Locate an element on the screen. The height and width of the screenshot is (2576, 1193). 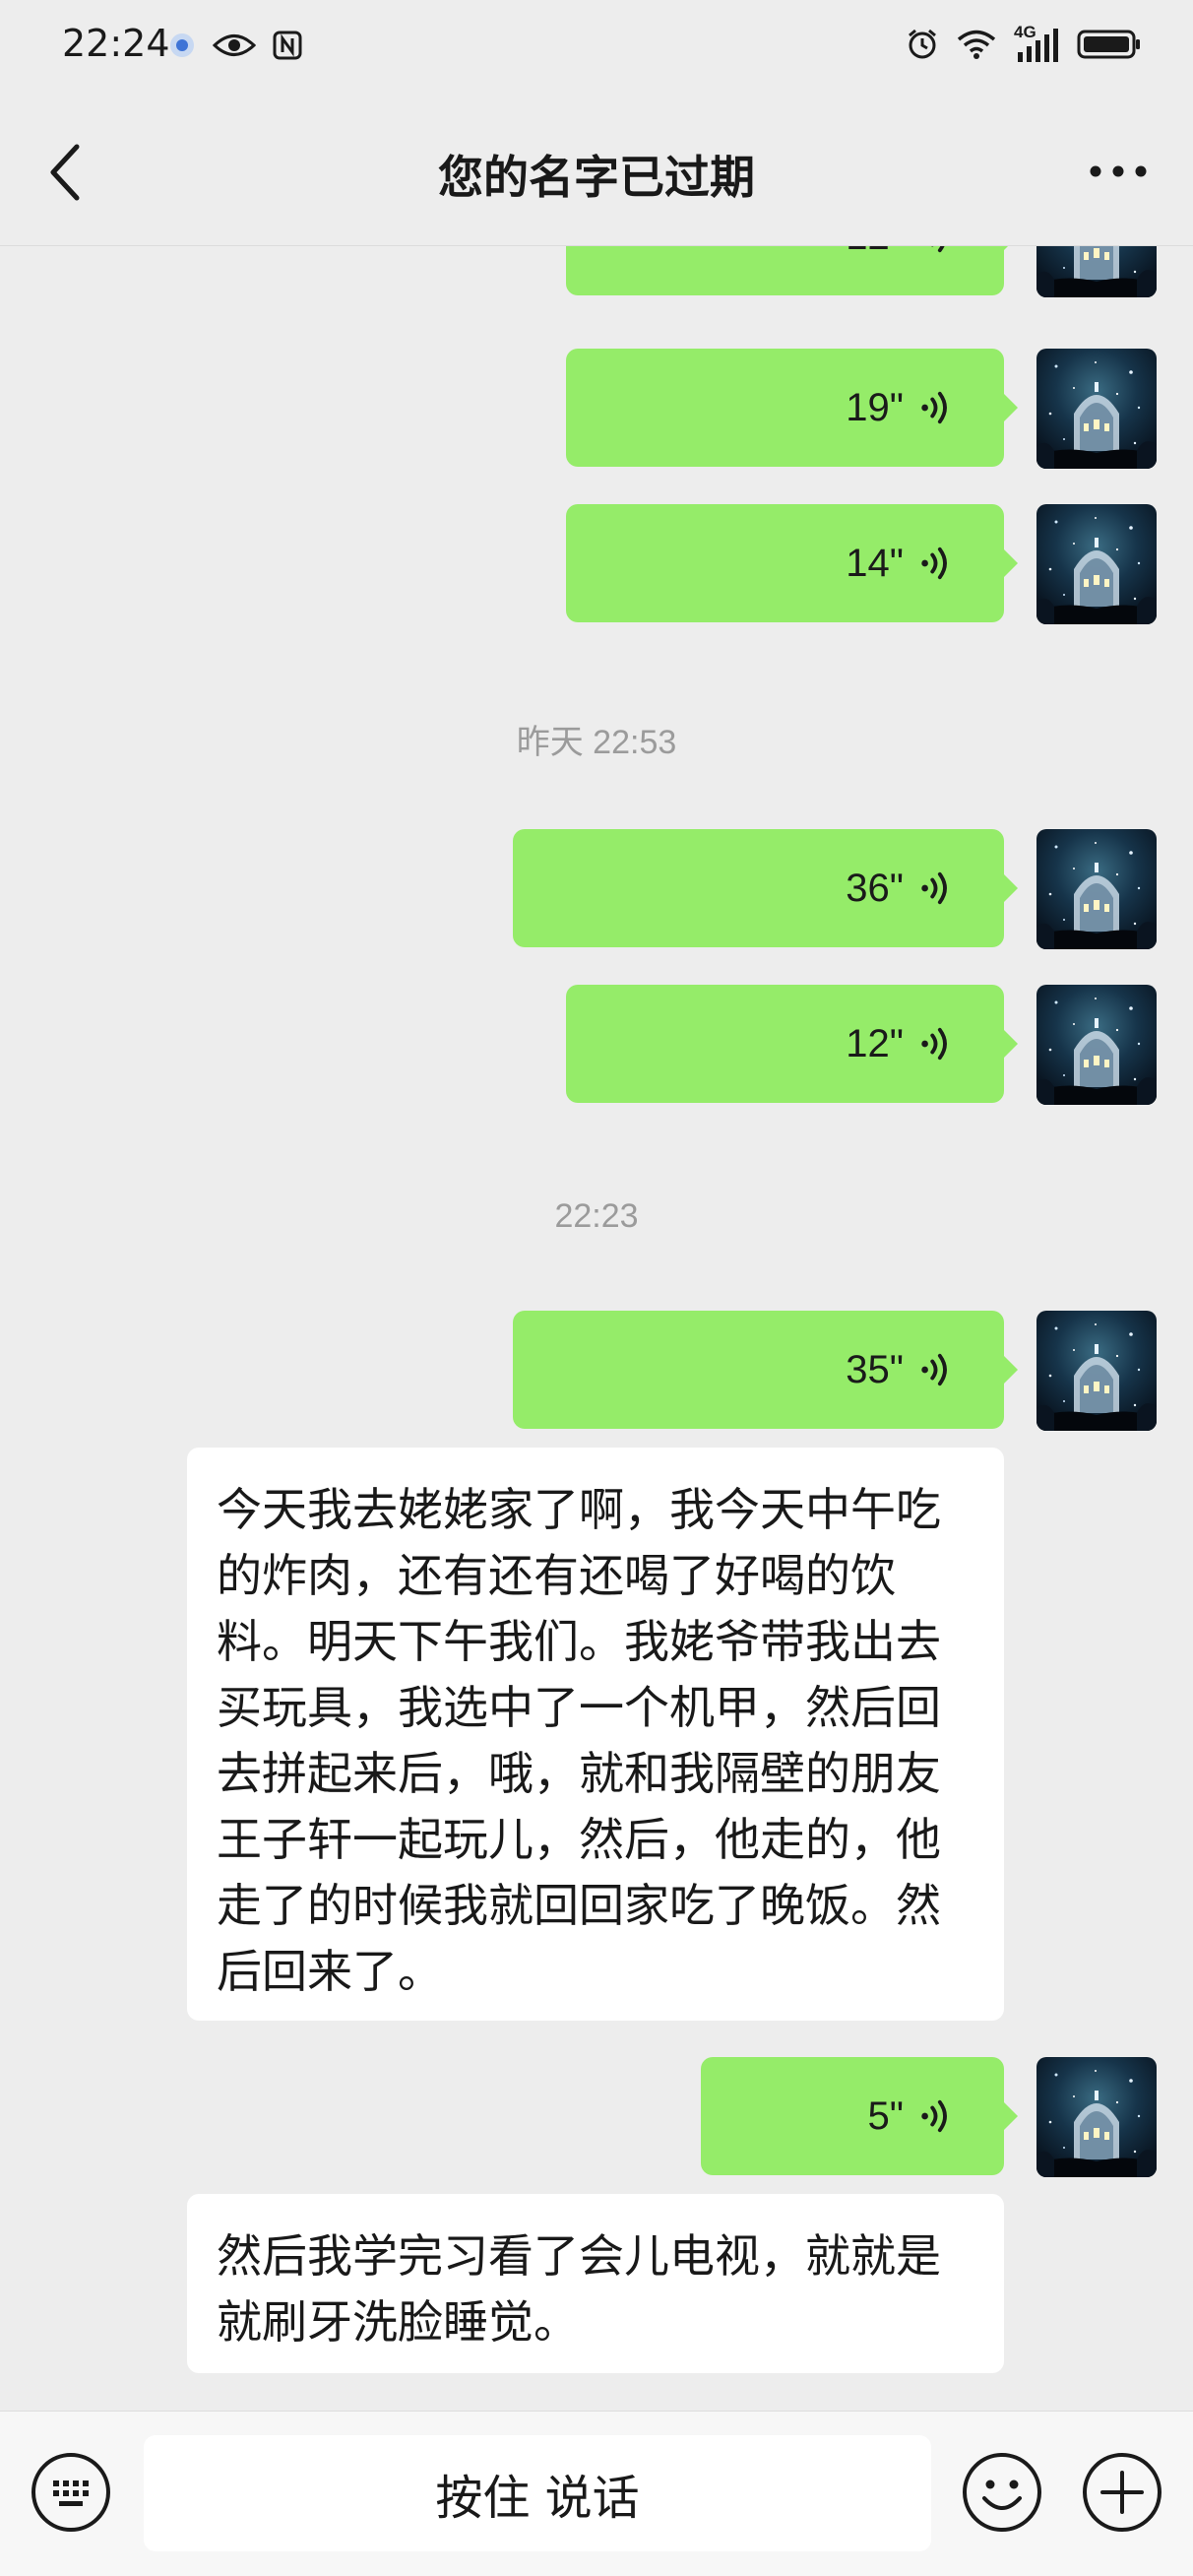
chat-header: 您的名字已过期 is located at coordinates (596, 172).